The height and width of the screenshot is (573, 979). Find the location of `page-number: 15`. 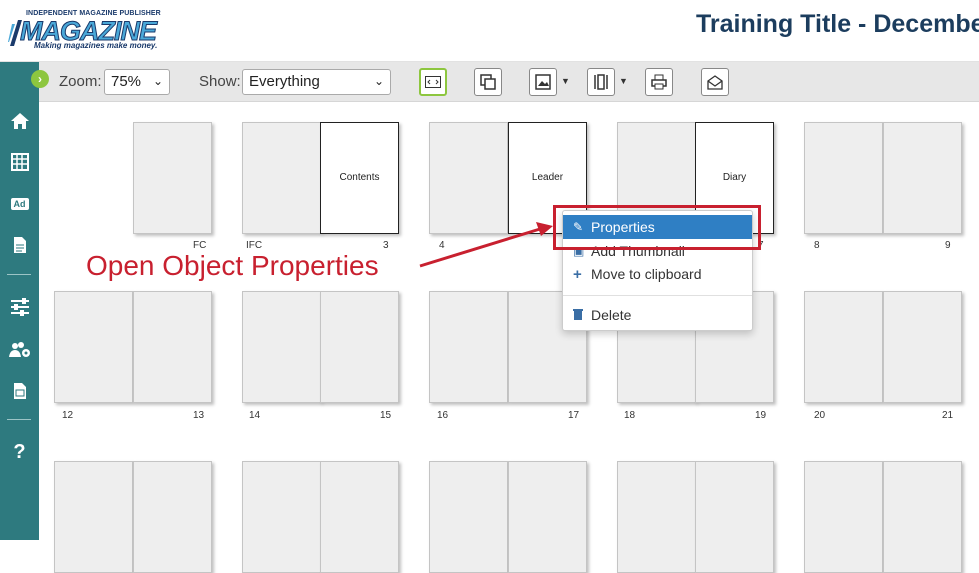

page-number: 15 is located at coordinates (386, 415).